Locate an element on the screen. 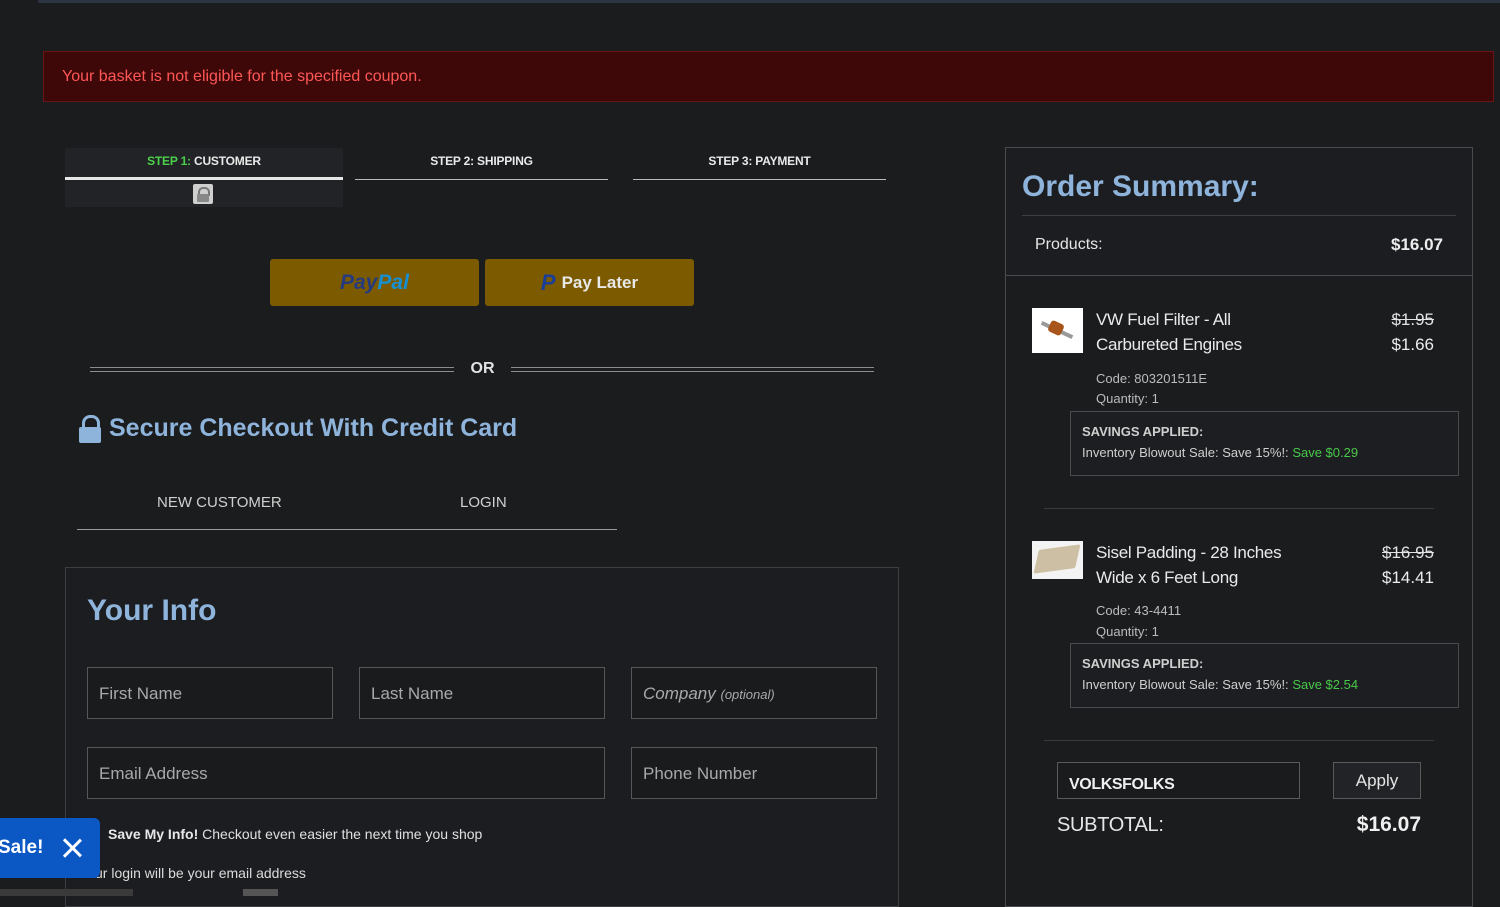 The image size is (1500, 907). company-placeholder: Company is located at coordinates (679, 693).